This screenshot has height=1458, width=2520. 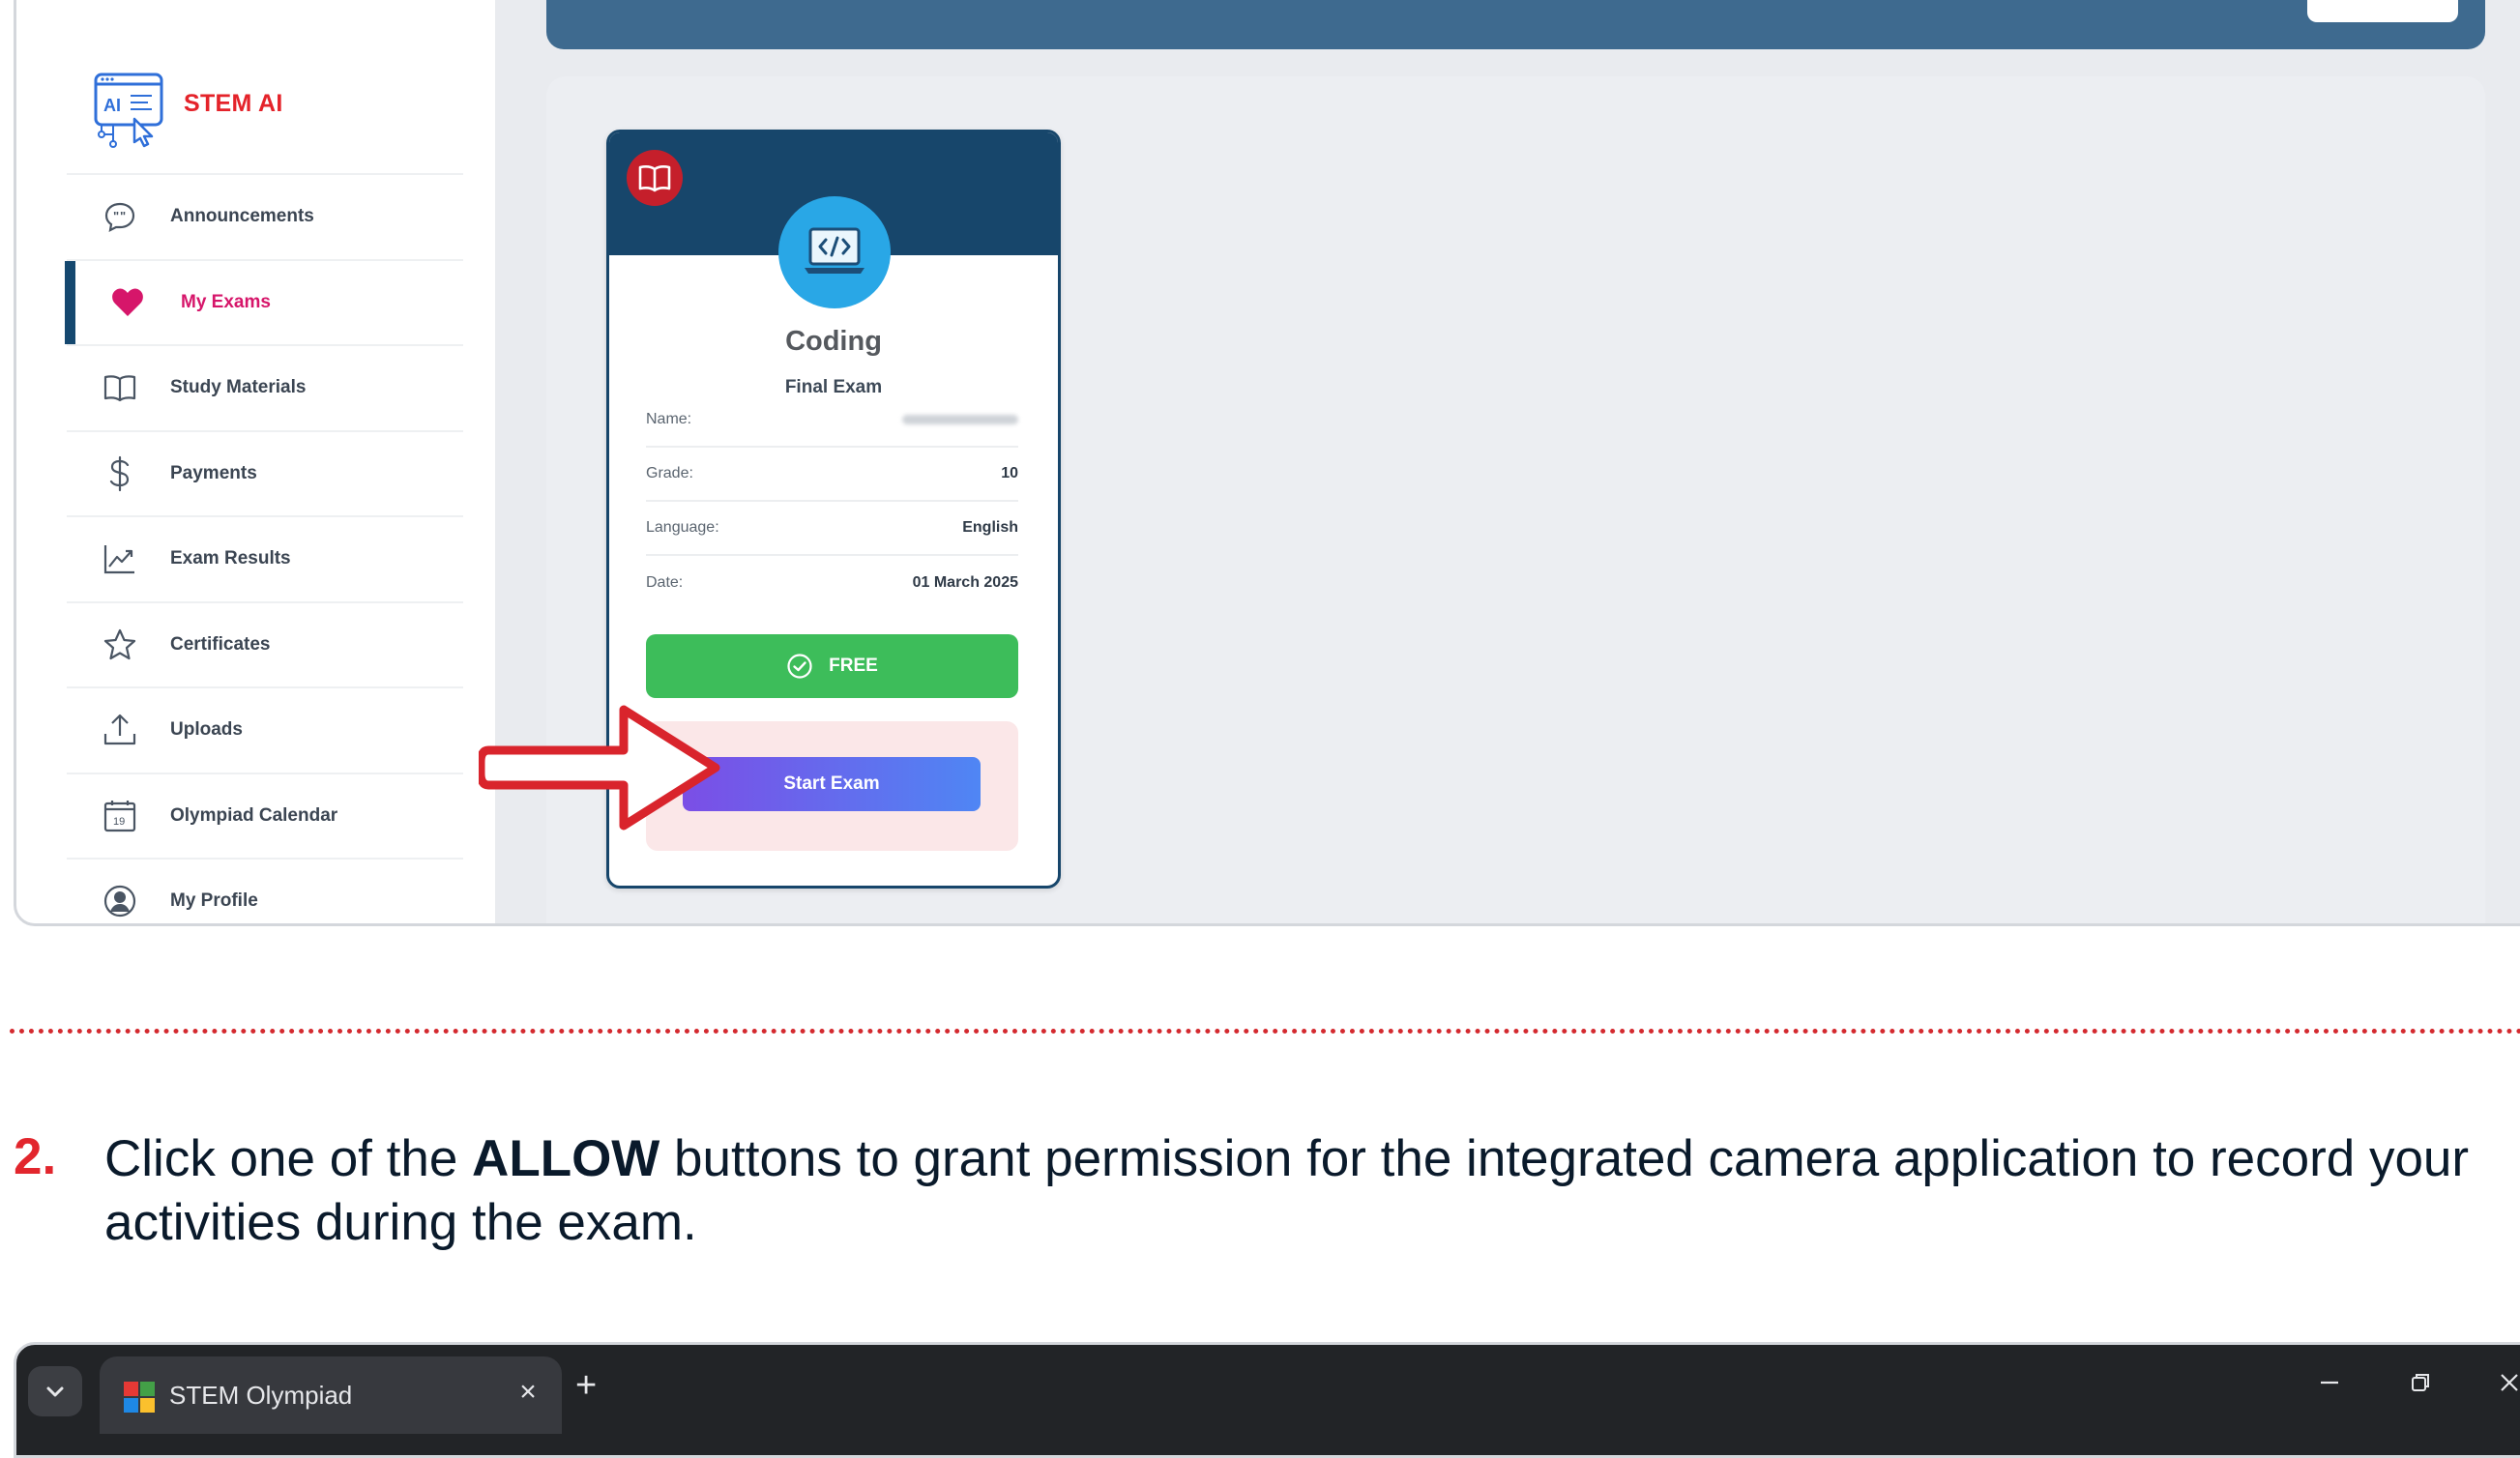 I want to click on instruction-bold: ALLOW, so click(x=566, y=1158).